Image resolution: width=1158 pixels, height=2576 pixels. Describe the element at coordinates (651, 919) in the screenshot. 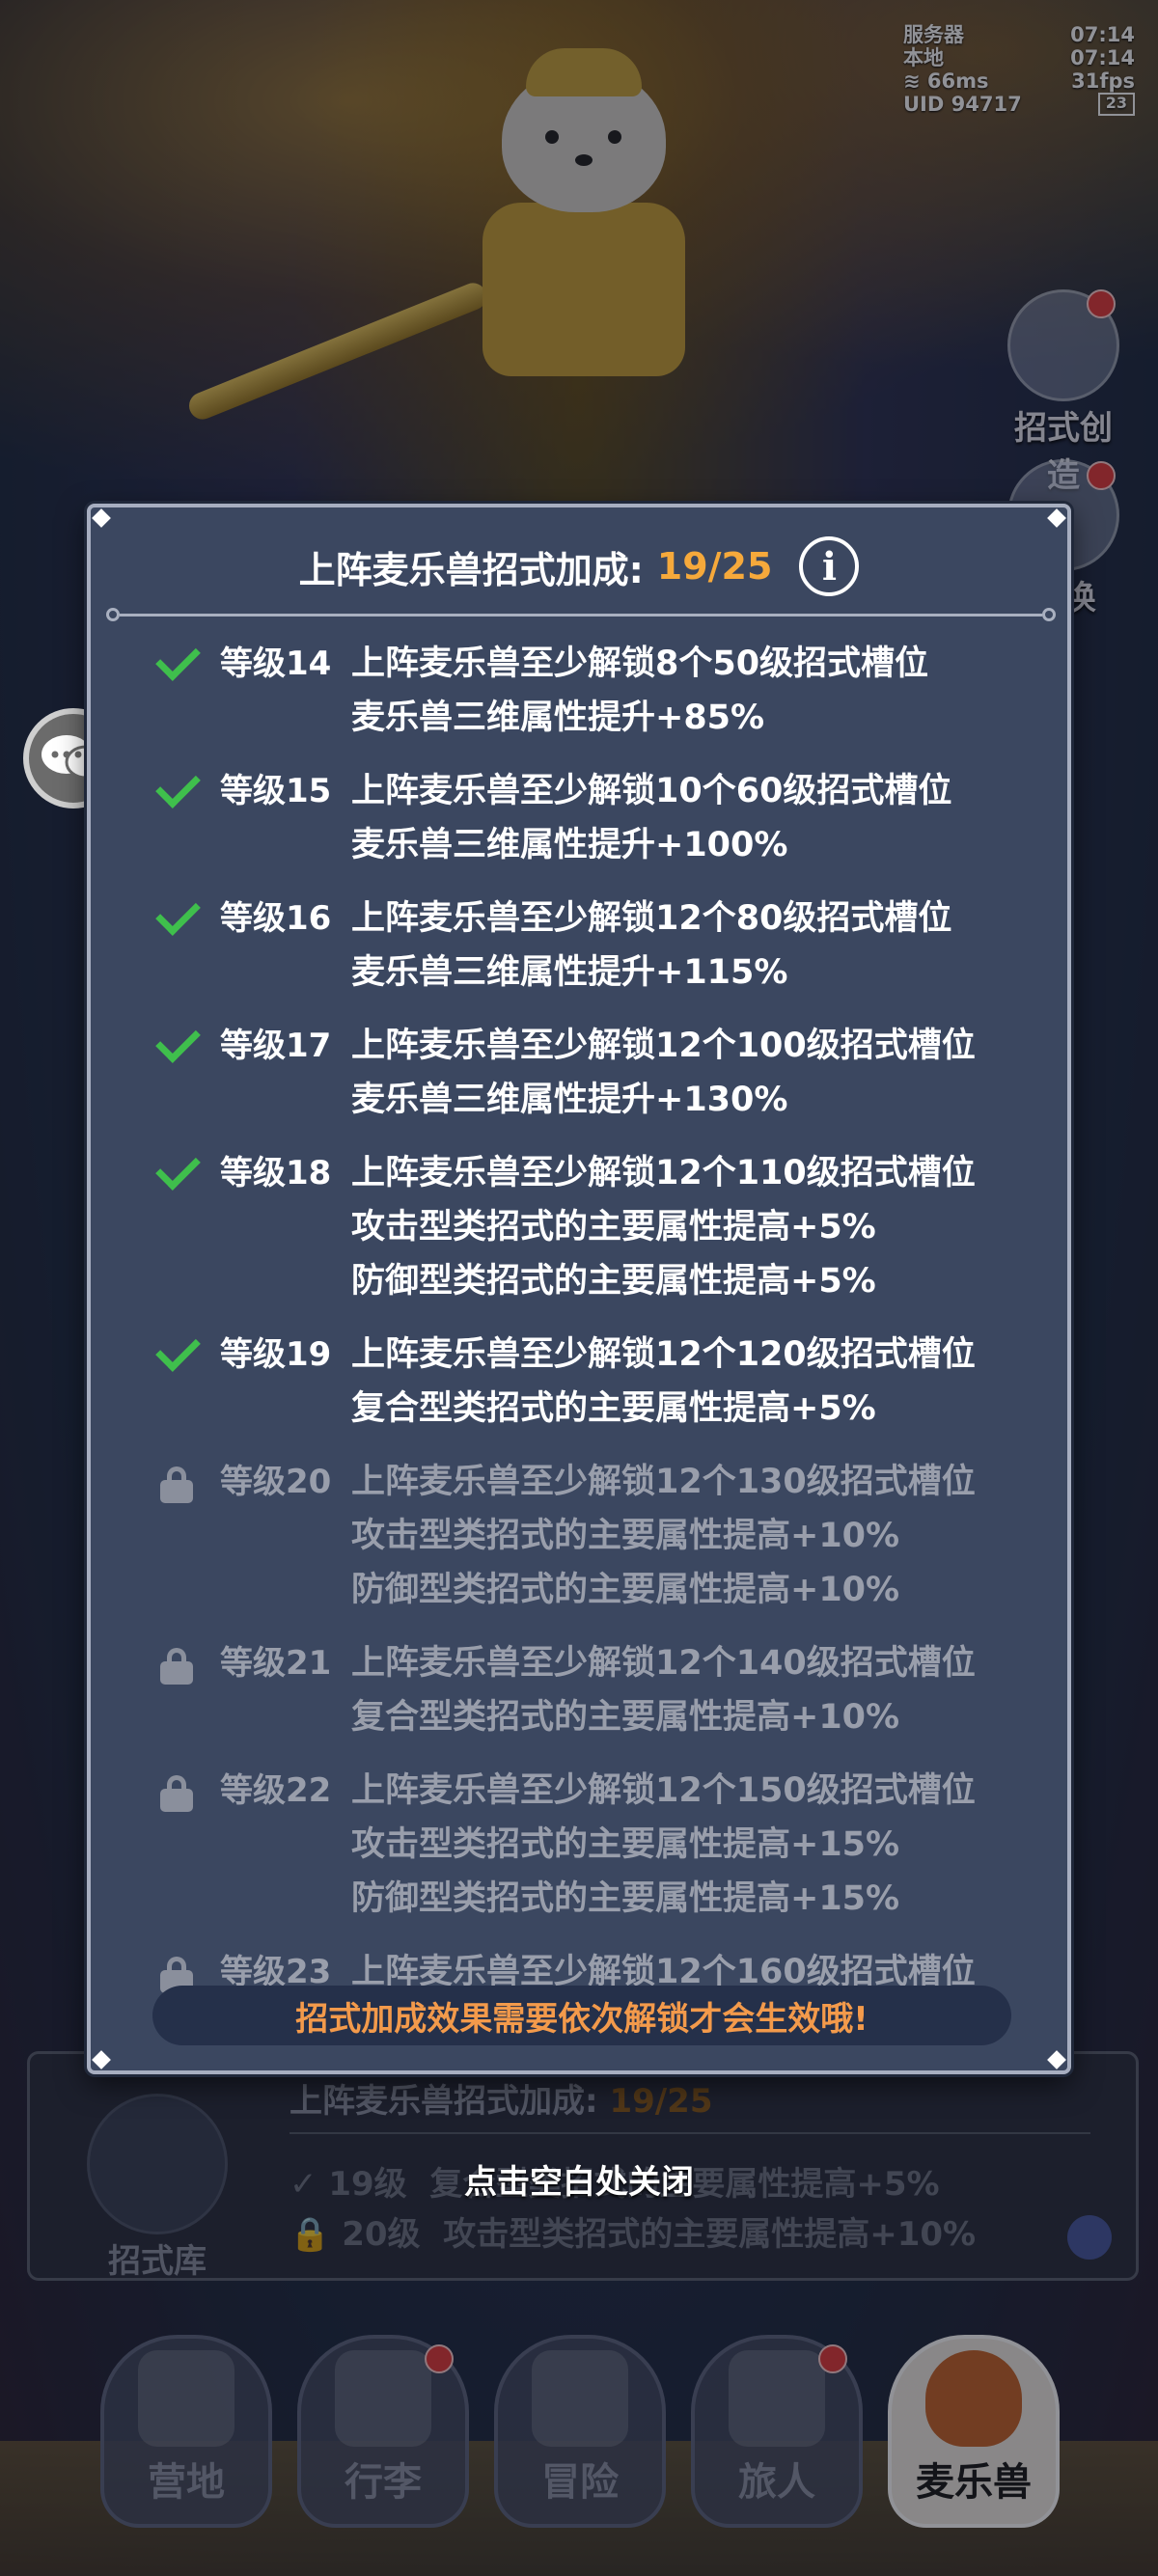

I see `level-requirement-text: 上阵麦乐兽至少解锁12个80级招式槽位` at that location.